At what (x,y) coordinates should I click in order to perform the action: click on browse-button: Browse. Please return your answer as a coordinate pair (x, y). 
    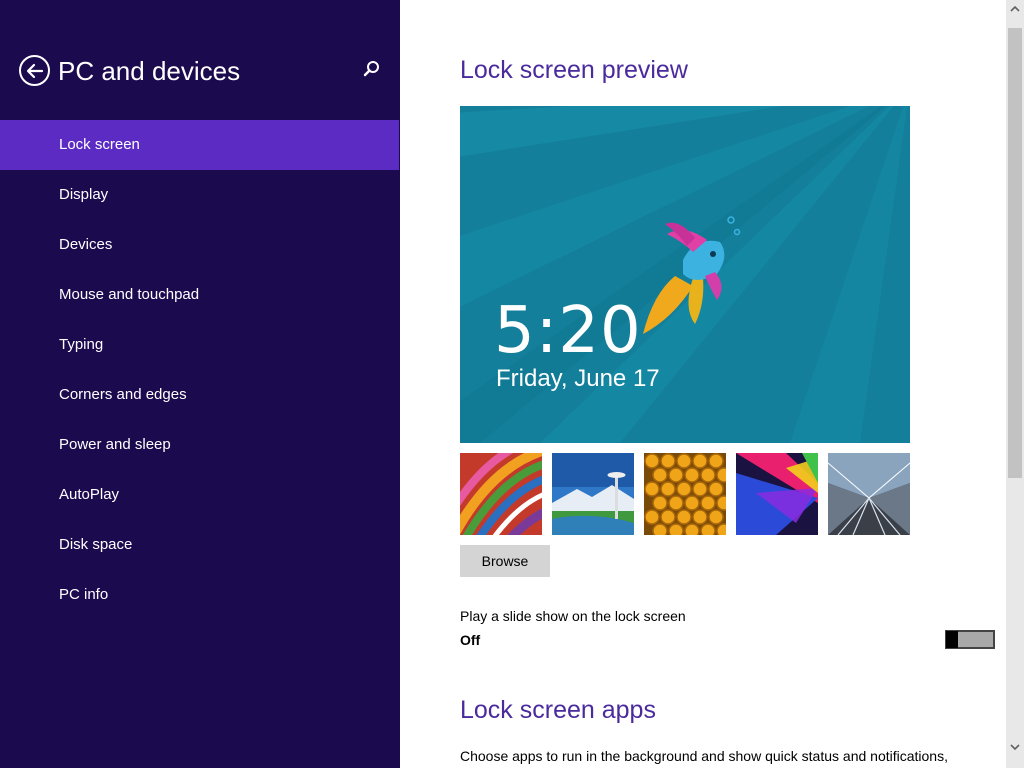
    Looking at the image, I should click on (505, 561).